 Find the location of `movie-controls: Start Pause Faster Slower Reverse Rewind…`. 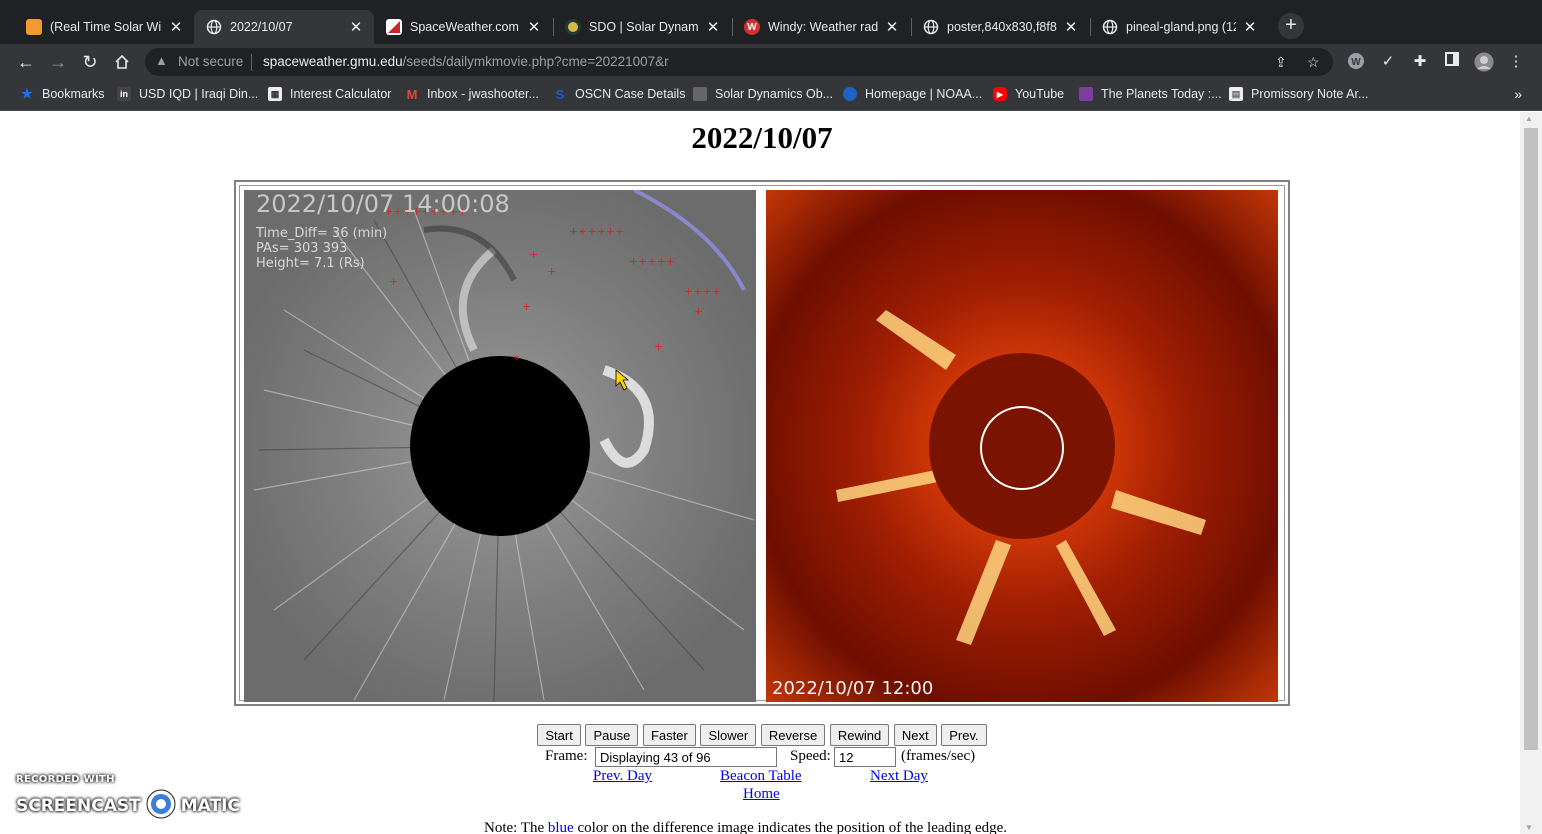

movie-controls: Start Pause Faster Slower Reverse Rewind… is located at coordinates (762, 735).